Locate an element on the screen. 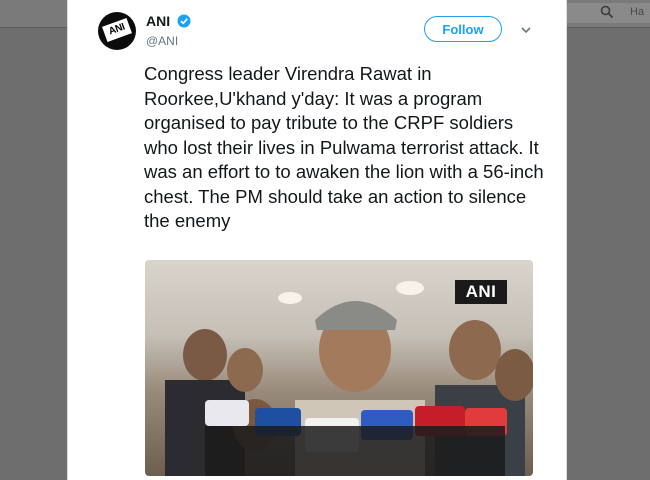 The height and width of the screenshot is (480, 650). topbar-hint: Ha is located at coordinates (637, 12).